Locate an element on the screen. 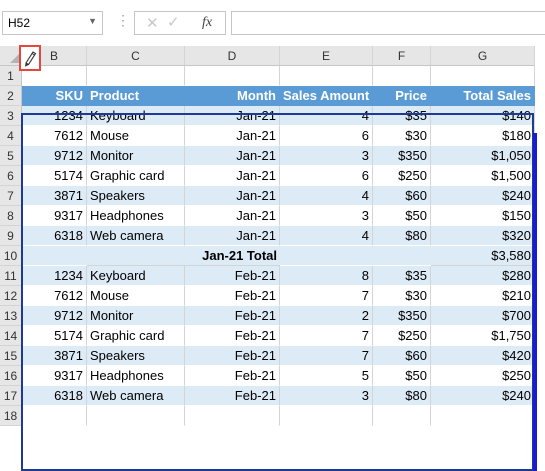  name-box: H52 ▼ is located at coordinates (52, 23).